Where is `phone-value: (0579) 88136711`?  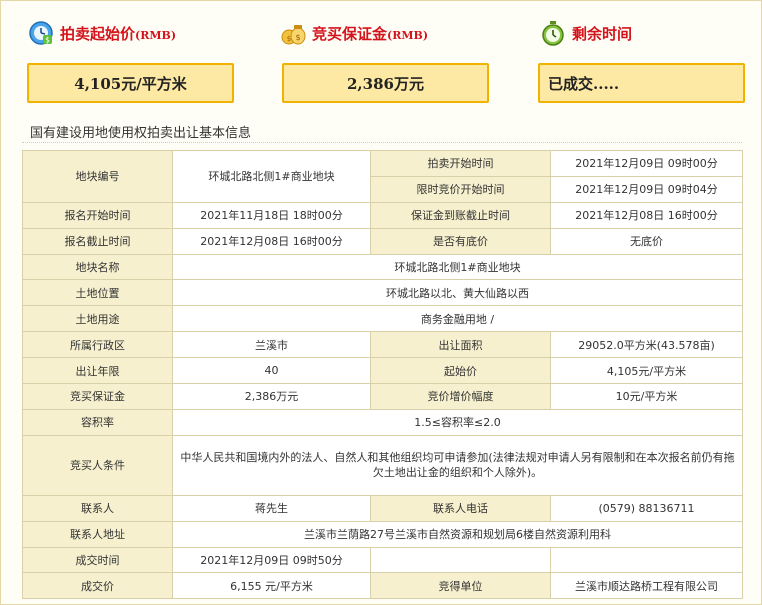
phone-value: (0579) 88136711 is located at coordinates (646, 508).